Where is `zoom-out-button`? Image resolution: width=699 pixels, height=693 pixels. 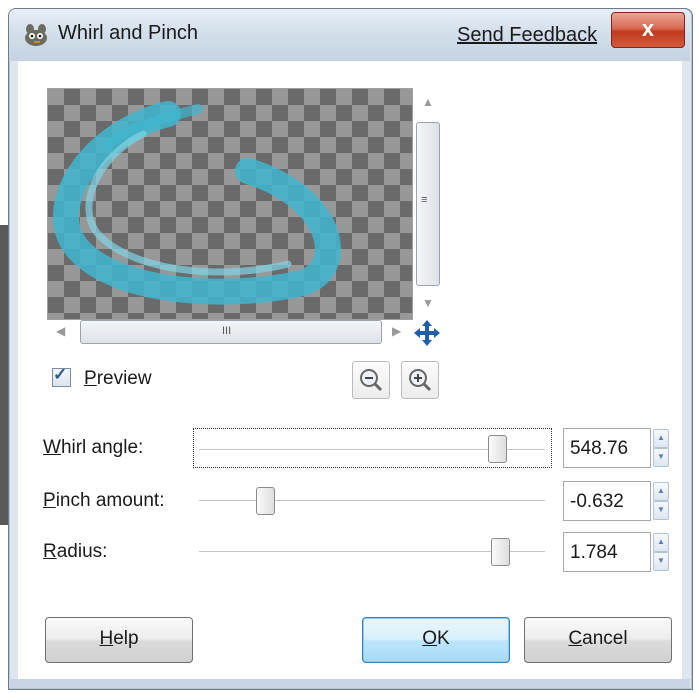 zoom-out-button is located at coordinates (371, 380).